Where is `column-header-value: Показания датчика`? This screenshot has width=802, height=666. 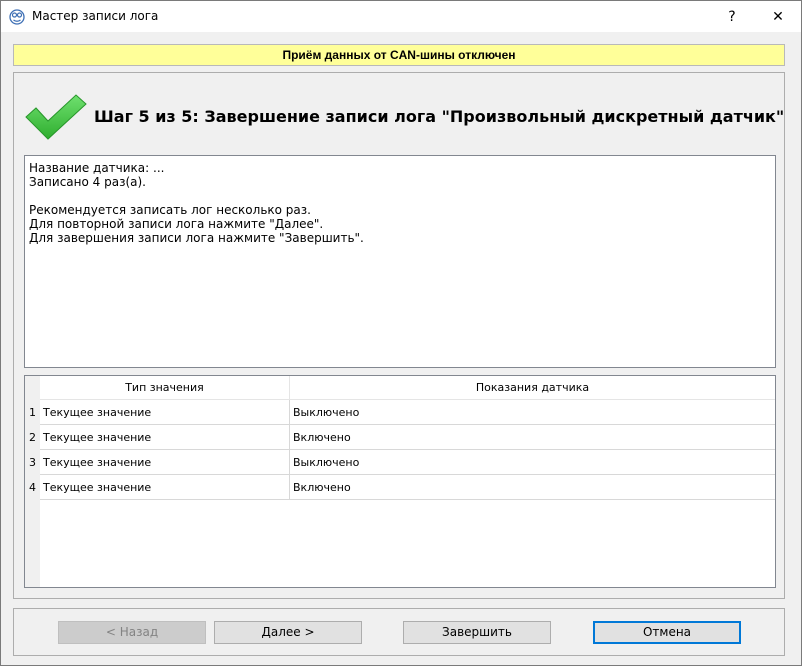
column-header-value: Показания датчика is located at coordinates (532, 388).